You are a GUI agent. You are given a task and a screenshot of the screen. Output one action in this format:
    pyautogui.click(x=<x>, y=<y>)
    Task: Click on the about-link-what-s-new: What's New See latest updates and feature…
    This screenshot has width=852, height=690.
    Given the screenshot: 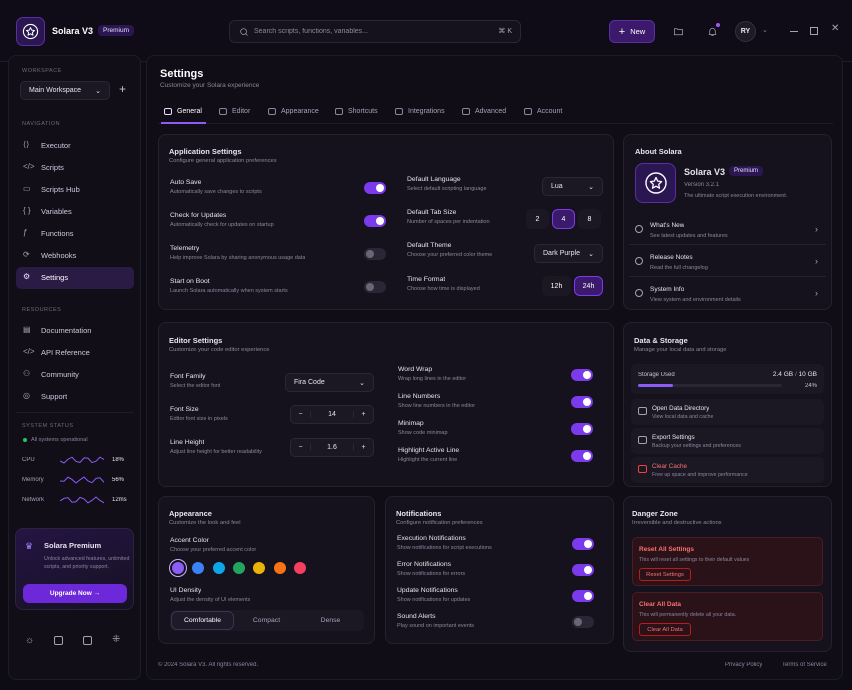 What is the action you would take?
    pyautogui.click(x=727, y=230)
    